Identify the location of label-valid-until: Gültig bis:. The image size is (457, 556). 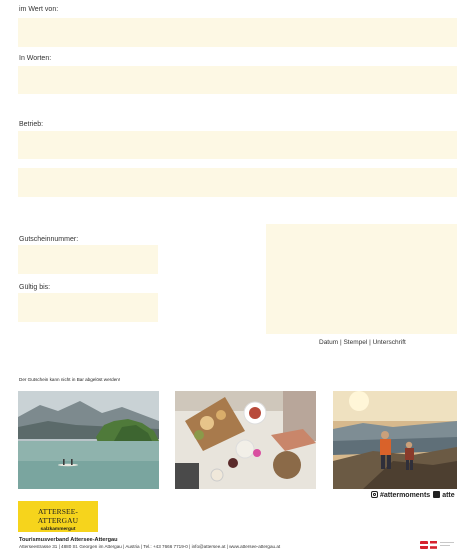
(35, 287).